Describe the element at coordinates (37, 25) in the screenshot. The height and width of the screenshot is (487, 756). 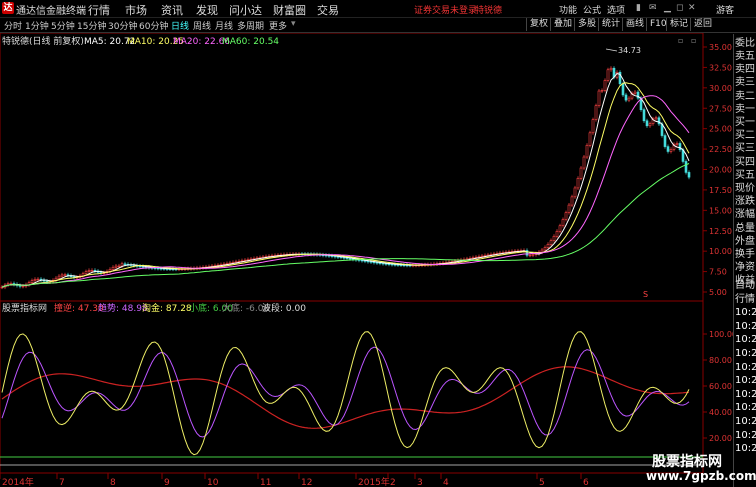
I see `period-1min: 1分钟` at that location.